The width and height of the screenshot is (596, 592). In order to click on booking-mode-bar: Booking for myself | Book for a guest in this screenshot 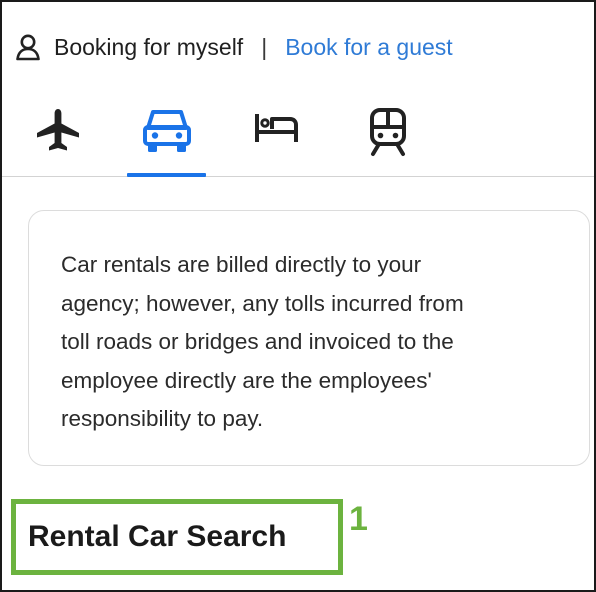, I will do `click(233, 47)`.